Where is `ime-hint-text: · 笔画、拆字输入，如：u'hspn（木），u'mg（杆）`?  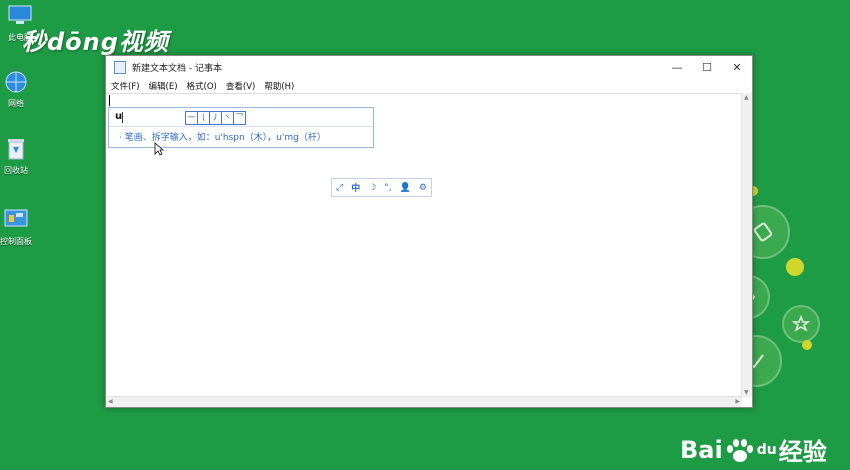 ime-hint-text: · 笔画、拆字输入，如：u'hspn（木），u'mg（杆） is located at coordinates (222, 138).